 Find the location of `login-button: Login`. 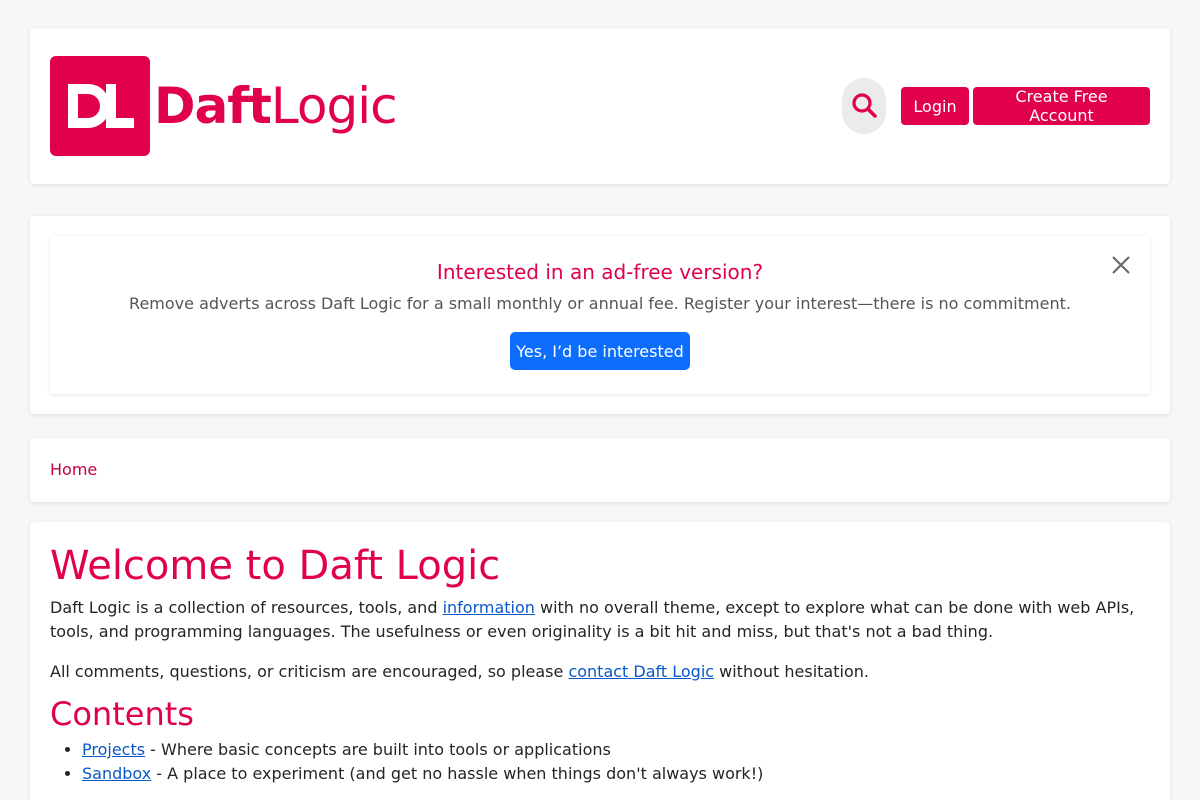

login-button: Login is located at coordinates (935, 106).